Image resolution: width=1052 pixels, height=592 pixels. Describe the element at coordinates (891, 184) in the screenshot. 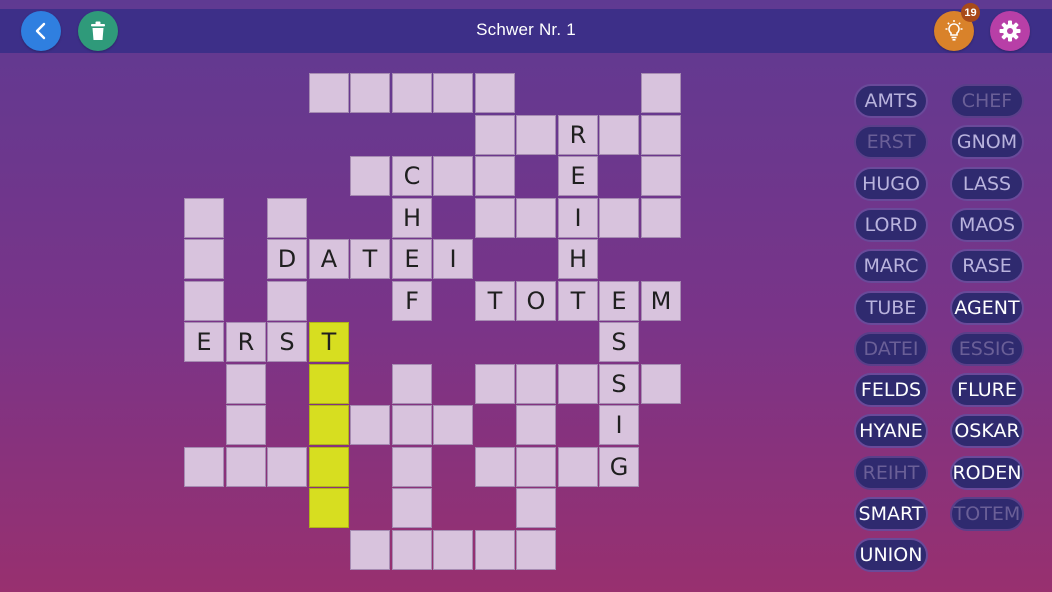

I see `word-chip: HUGO` at that location.